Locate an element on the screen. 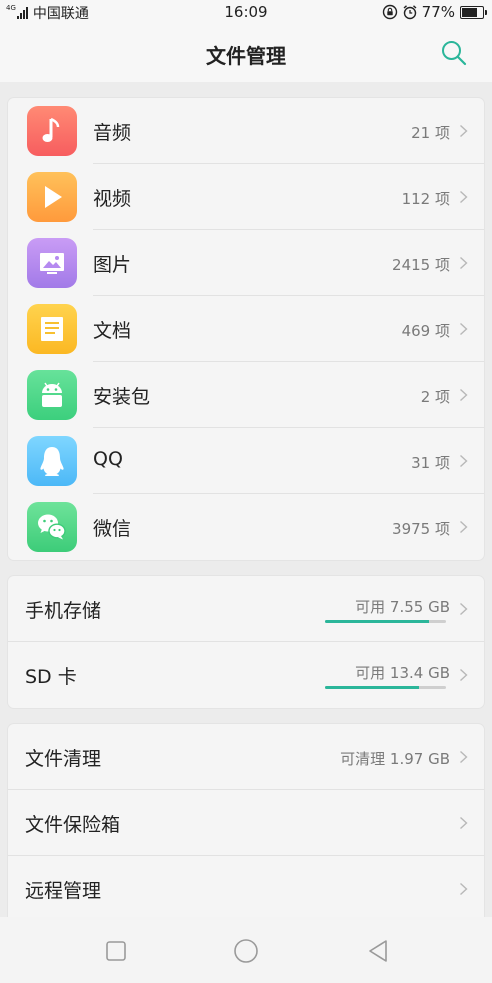 This screenshot has width=492, height=983. cleanup-size: 可清理 1.97 GB is located at coordinates (395, 759).